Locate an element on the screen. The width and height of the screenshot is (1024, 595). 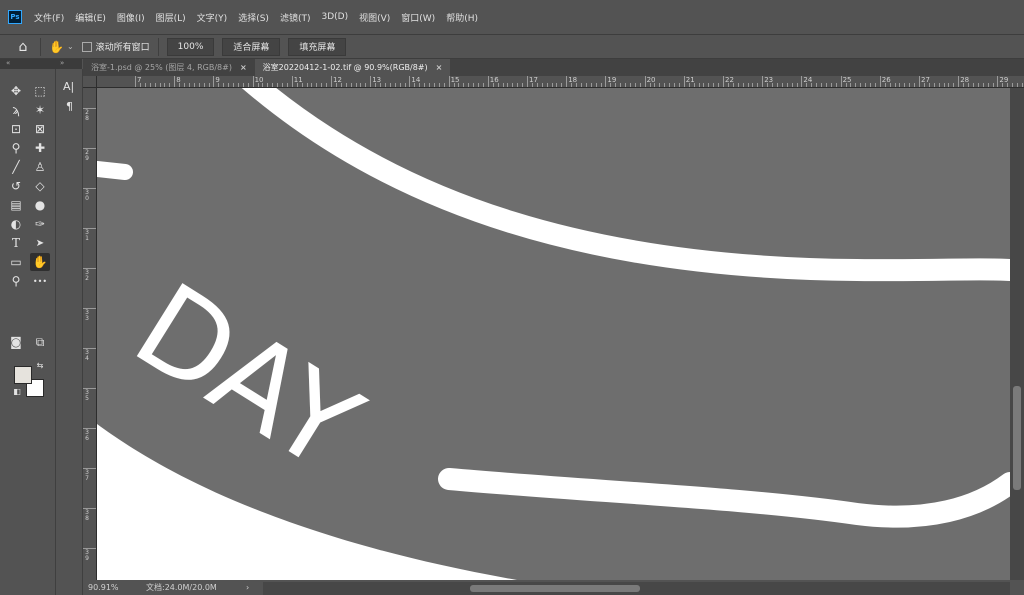
menu-image: 图像(I) is located at coordinates (131, 17).